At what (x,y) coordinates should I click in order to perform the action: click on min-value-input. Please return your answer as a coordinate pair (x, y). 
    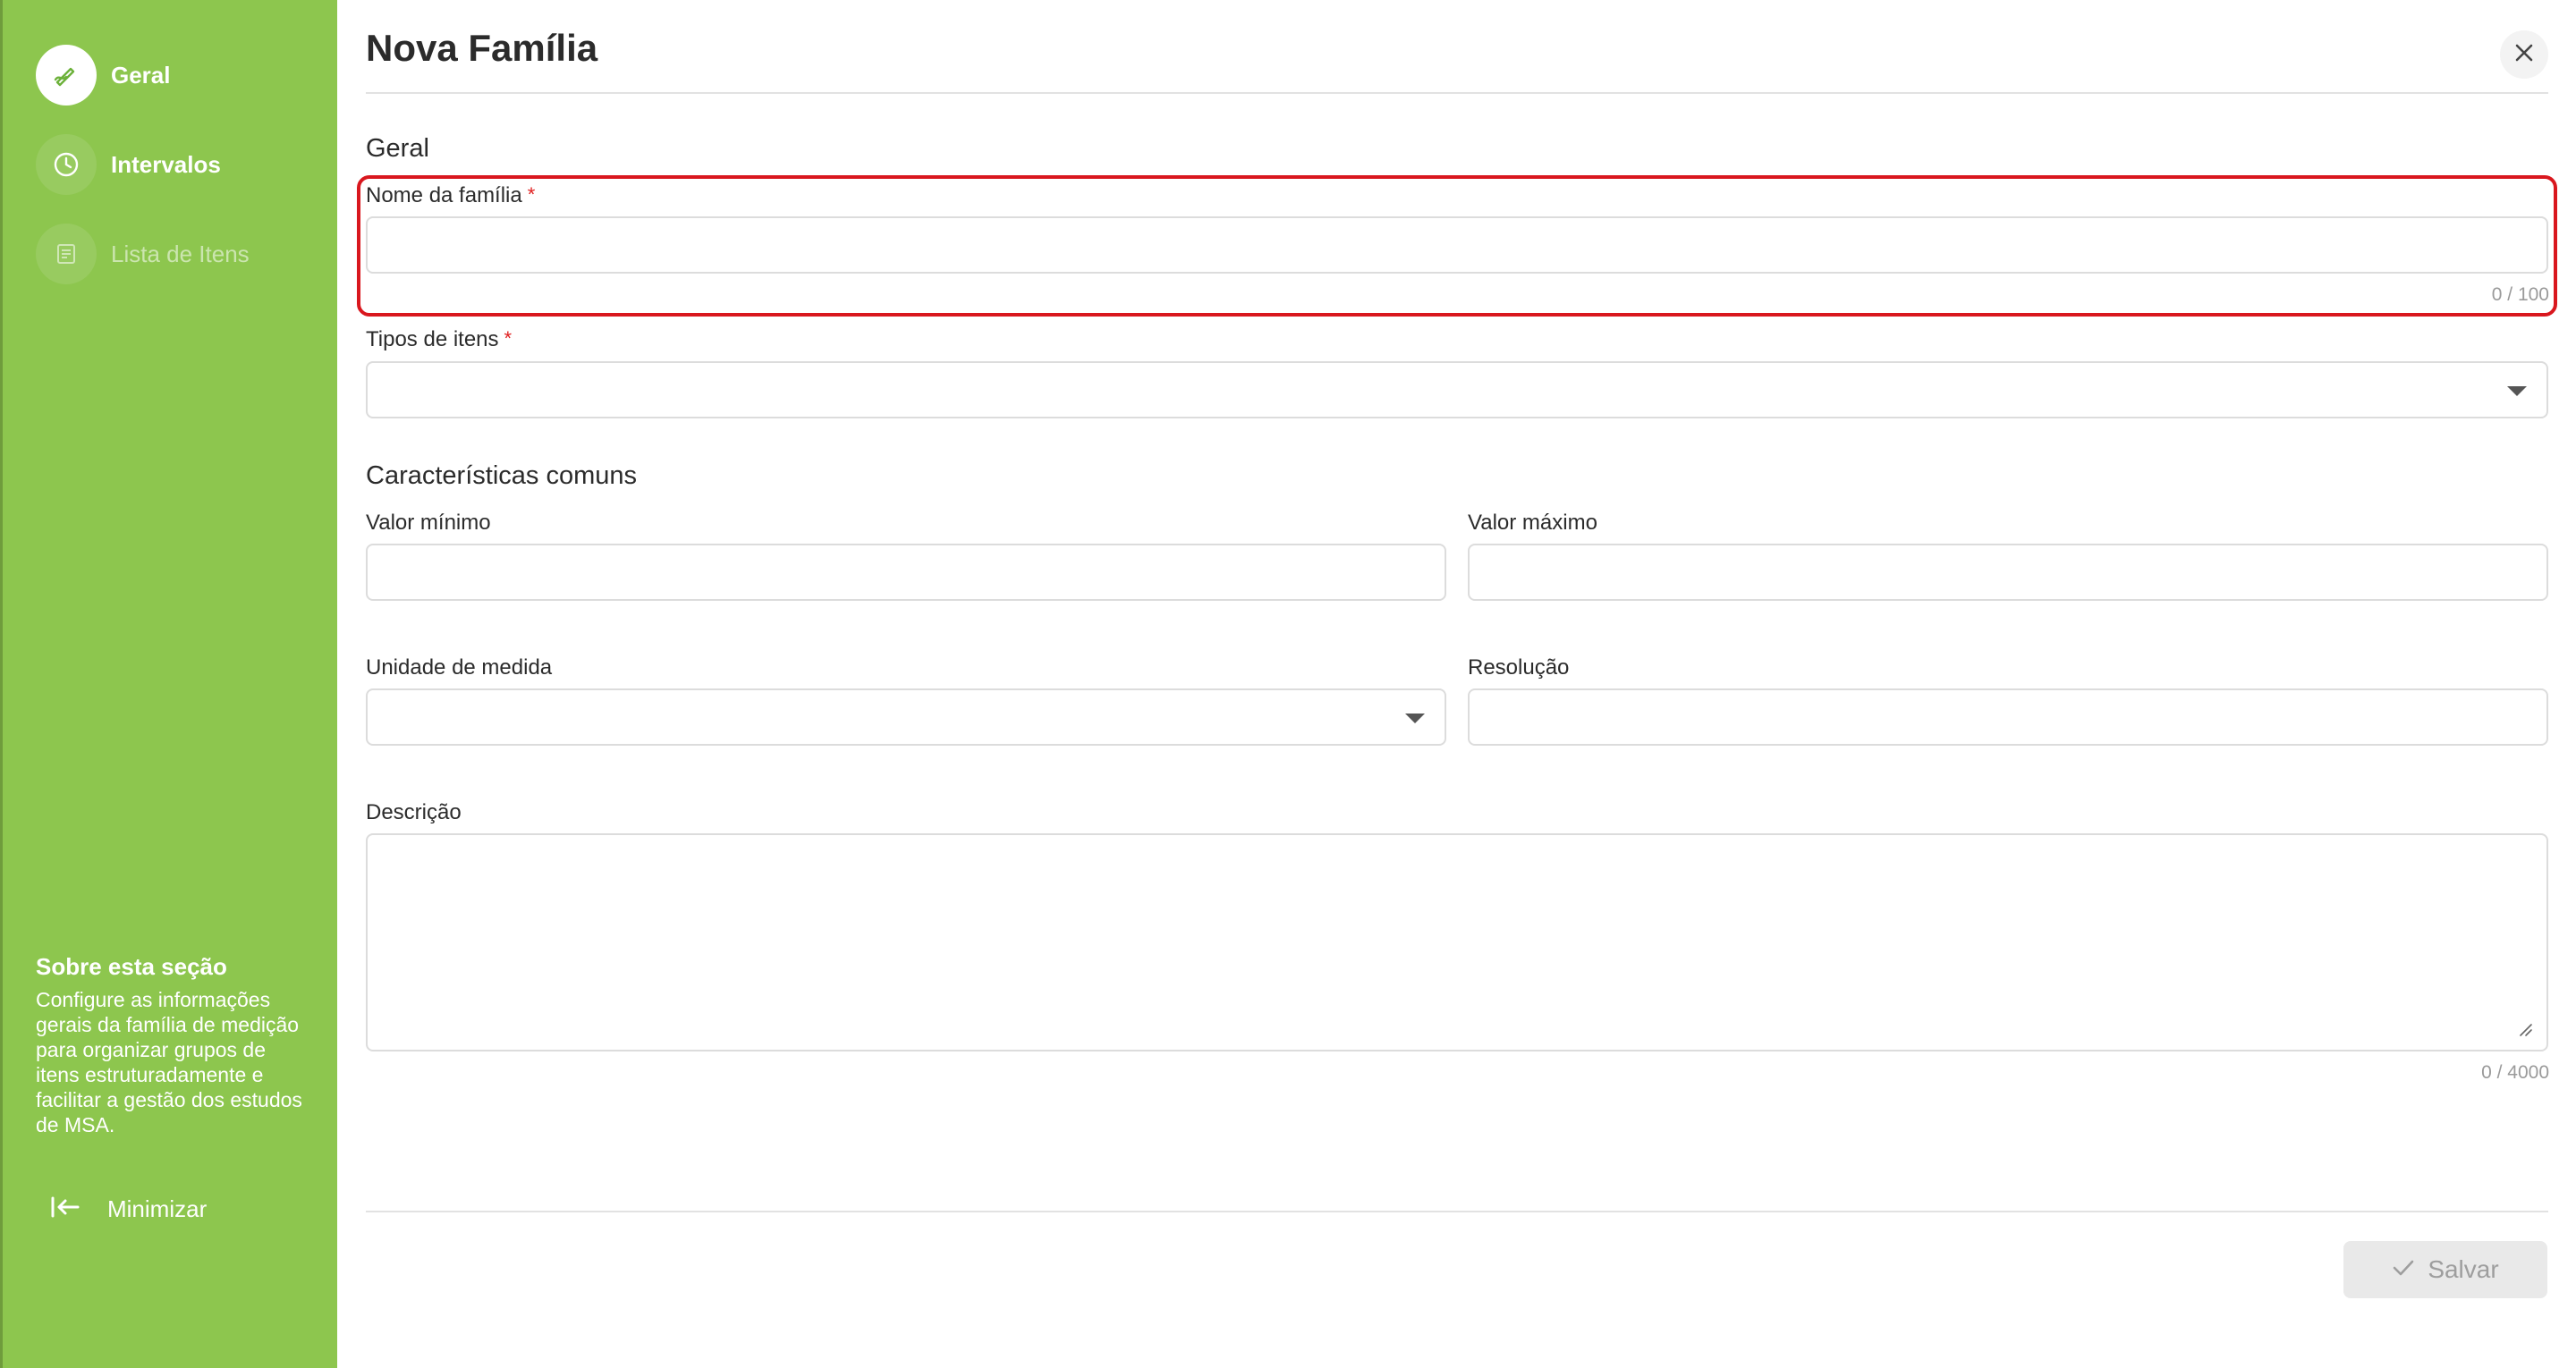
    Looking at the image, I should click on (906, 572).